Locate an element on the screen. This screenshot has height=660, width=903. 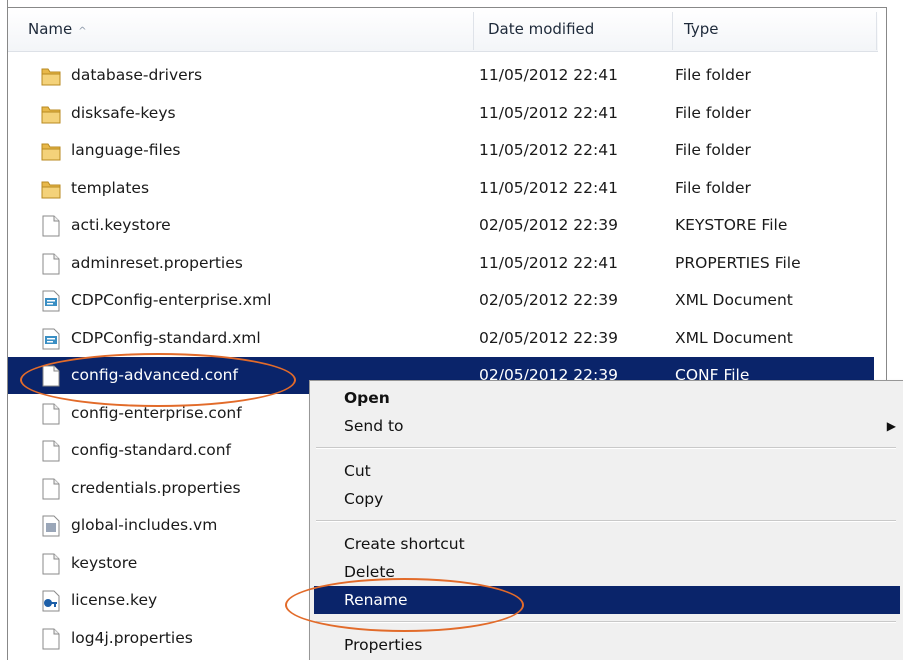
highlight-ellipse-rename is located at coordinates (404, 605).